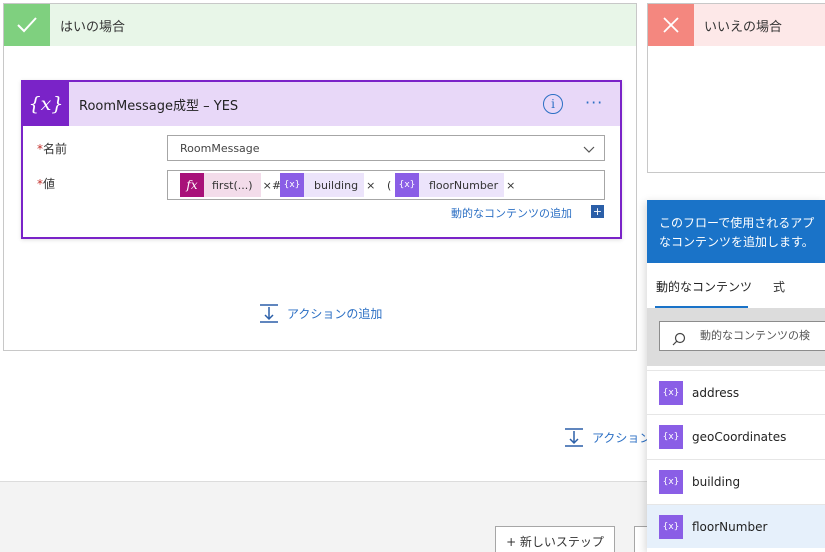 Image resolution: width=825 pixels, height=552 pixels. What do you see at coordinates (736, 231) in the screenshot?
I see `dynamic-content-panel-header: このフローで使用されるアプ なコンテンツを追加します。` at bounding box center [736, 231].